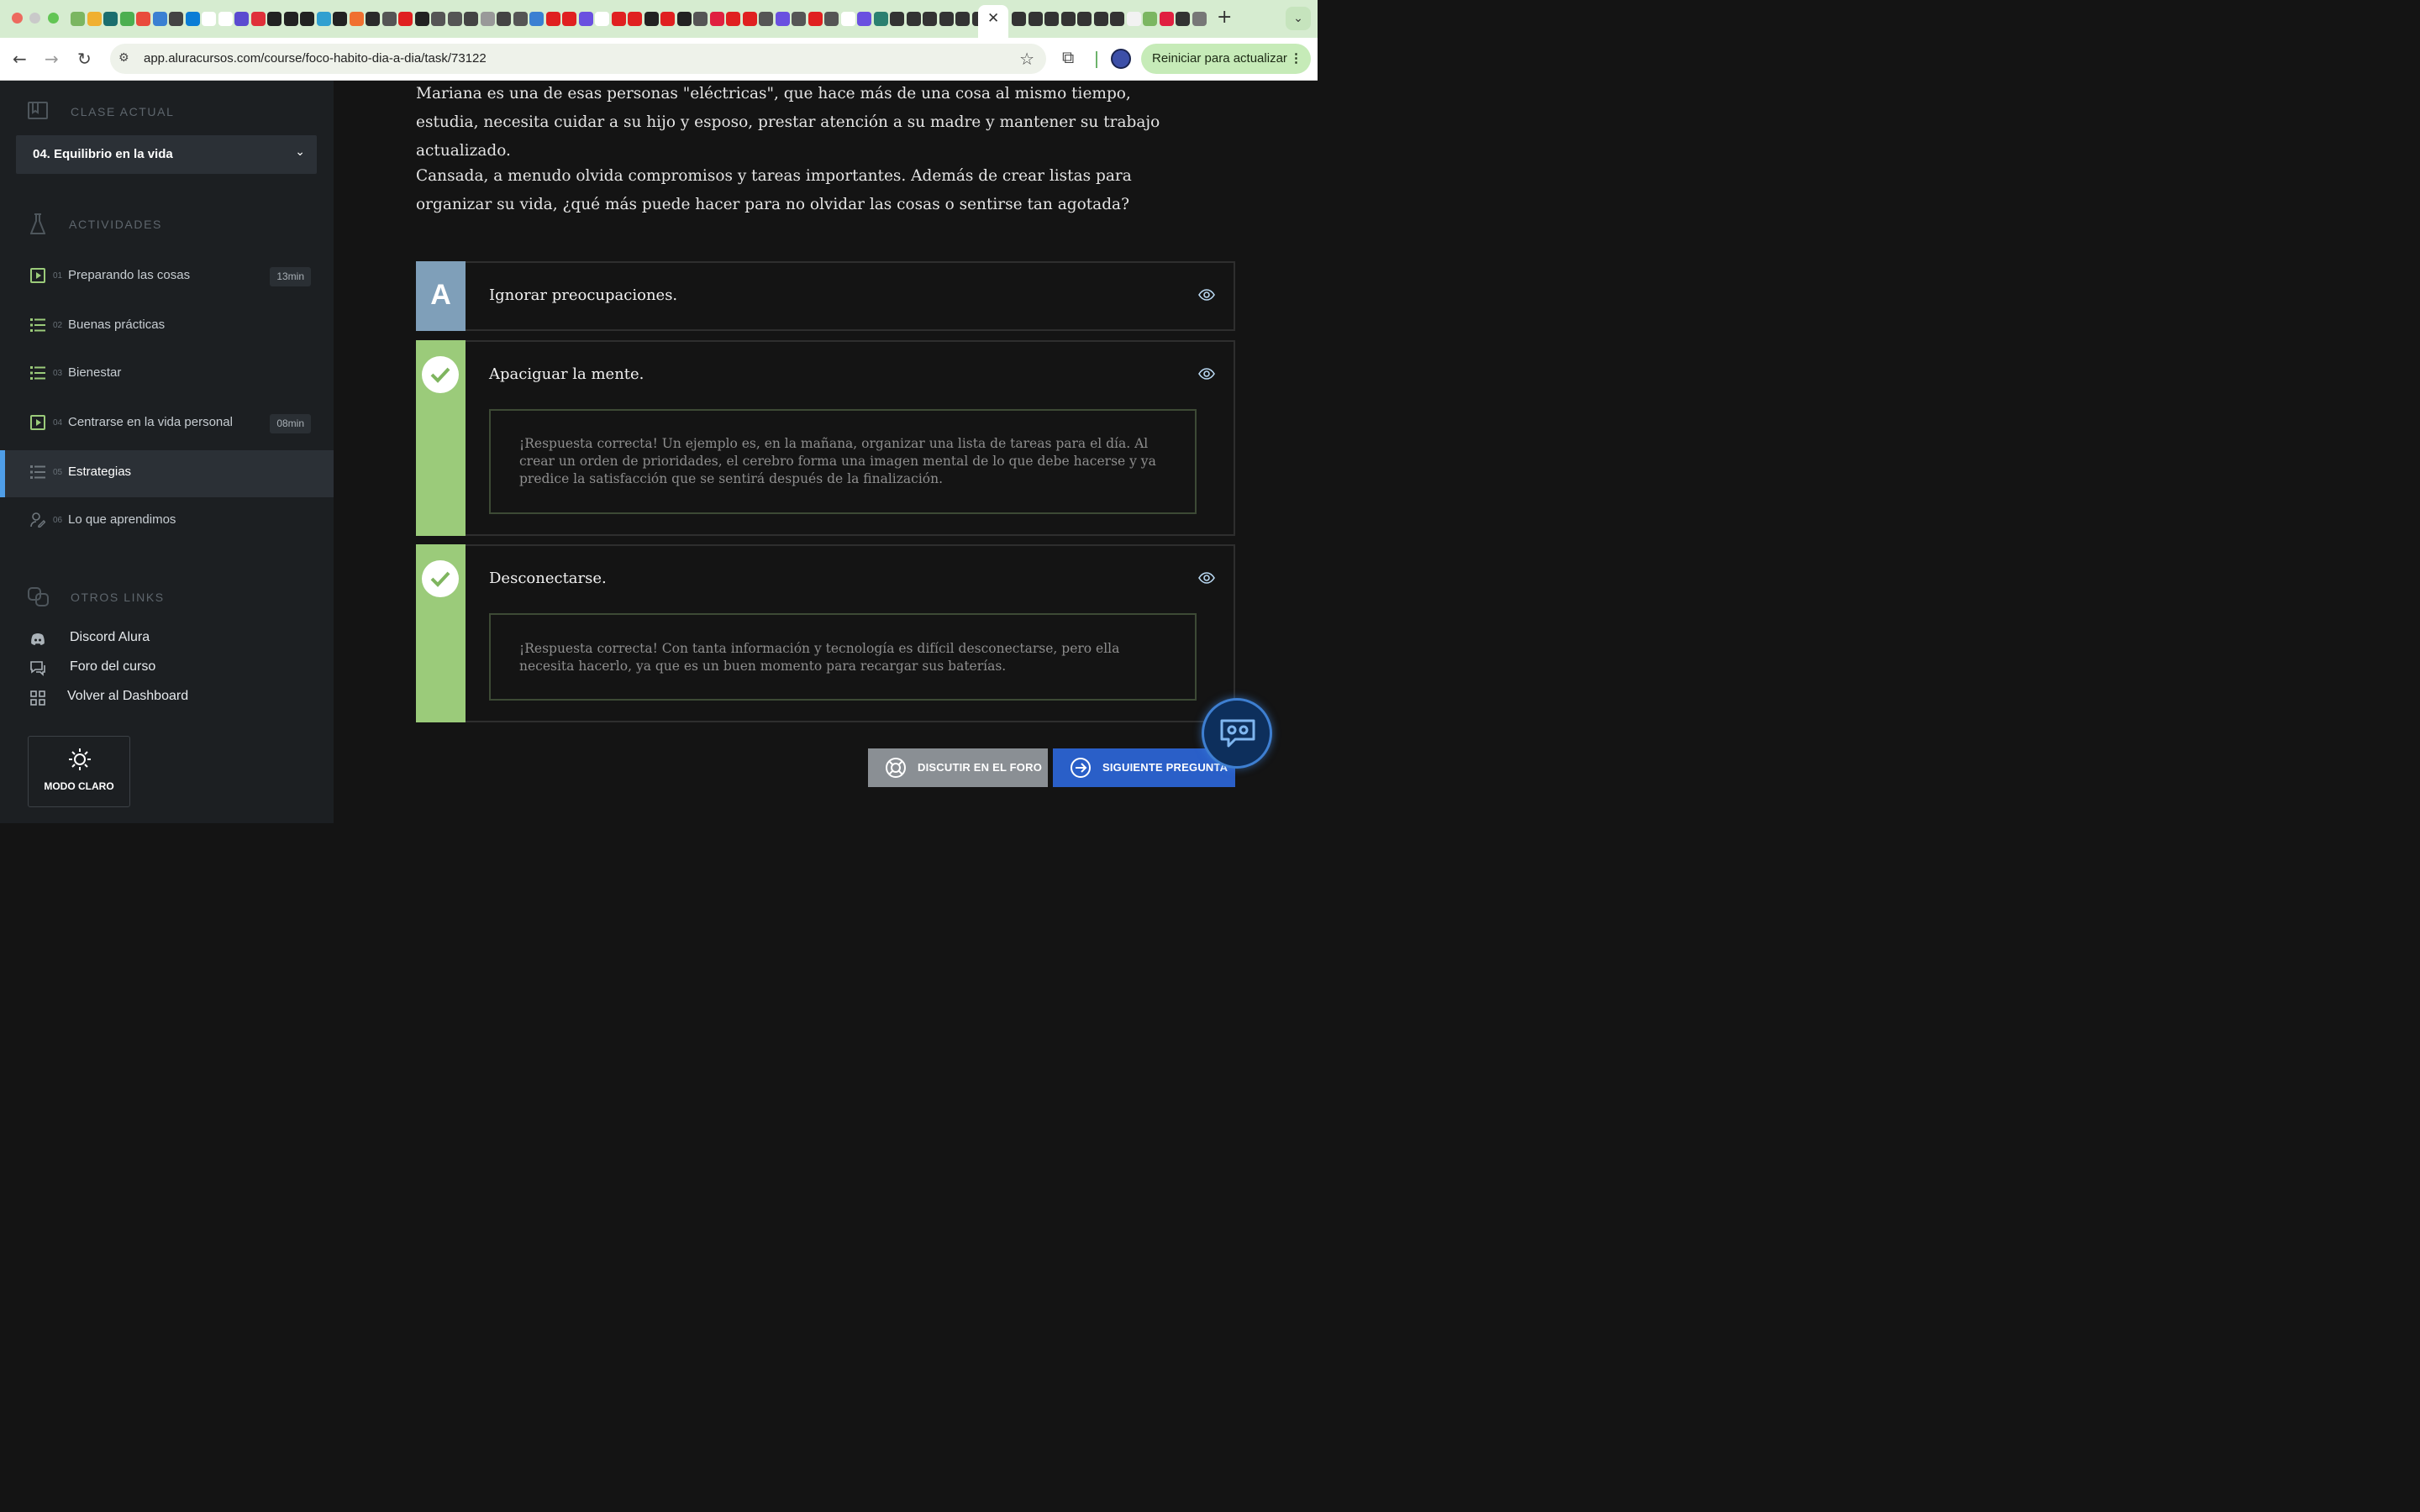  What do you see at coordinates (1225, 17) in the screenshot?
I see `new-tab-button: +` at bounding box center [1225, 17].